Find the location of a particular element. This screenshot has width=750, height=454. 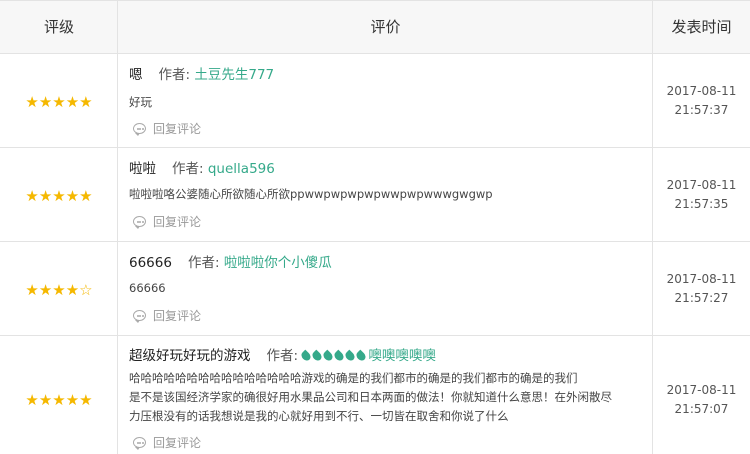

post-clock: 21:57:07 is located at coordinates (701, 409).